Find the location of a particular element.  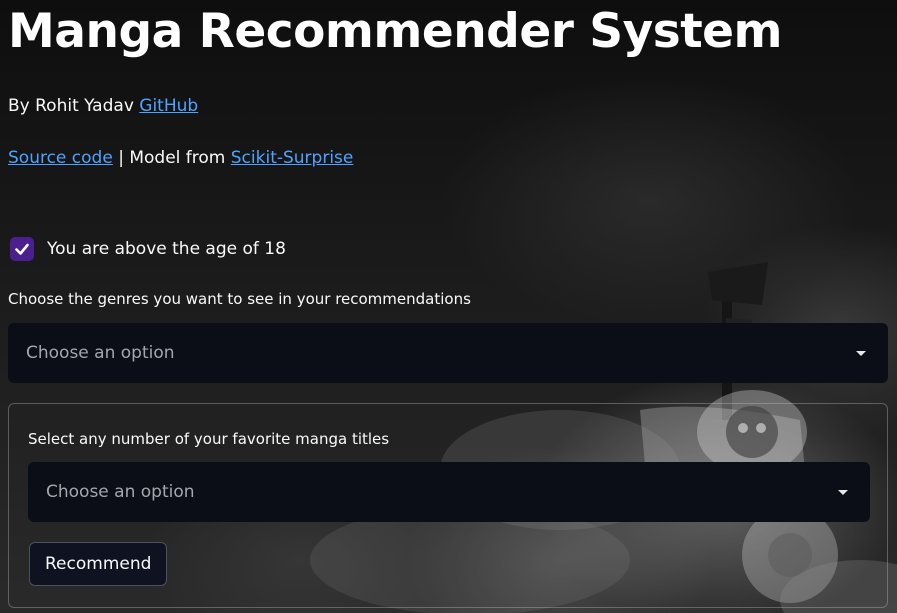

github-link: GitHub is located at coordinates (168, 106).